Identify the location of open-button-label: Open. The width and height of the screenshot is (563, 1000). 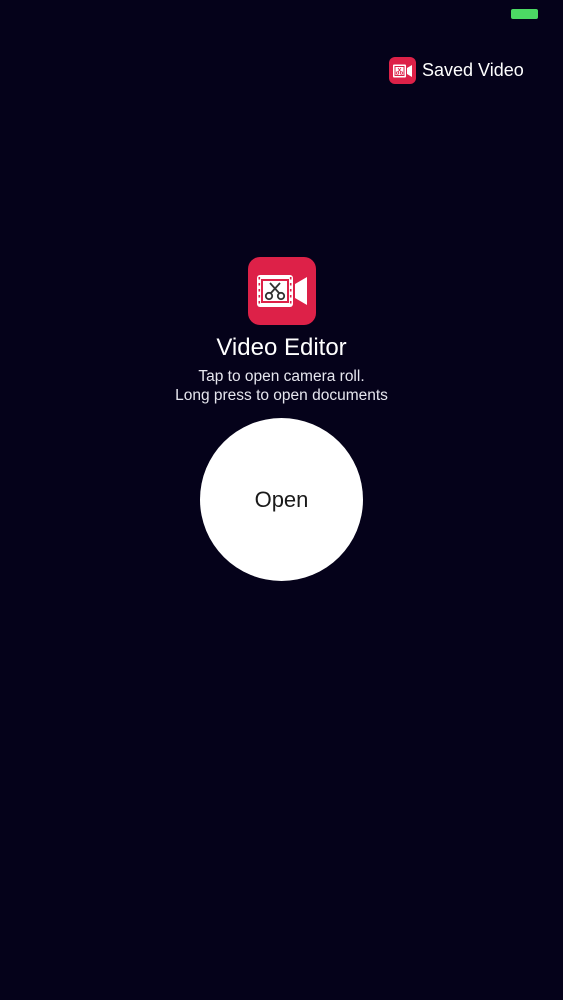
(281, 499).